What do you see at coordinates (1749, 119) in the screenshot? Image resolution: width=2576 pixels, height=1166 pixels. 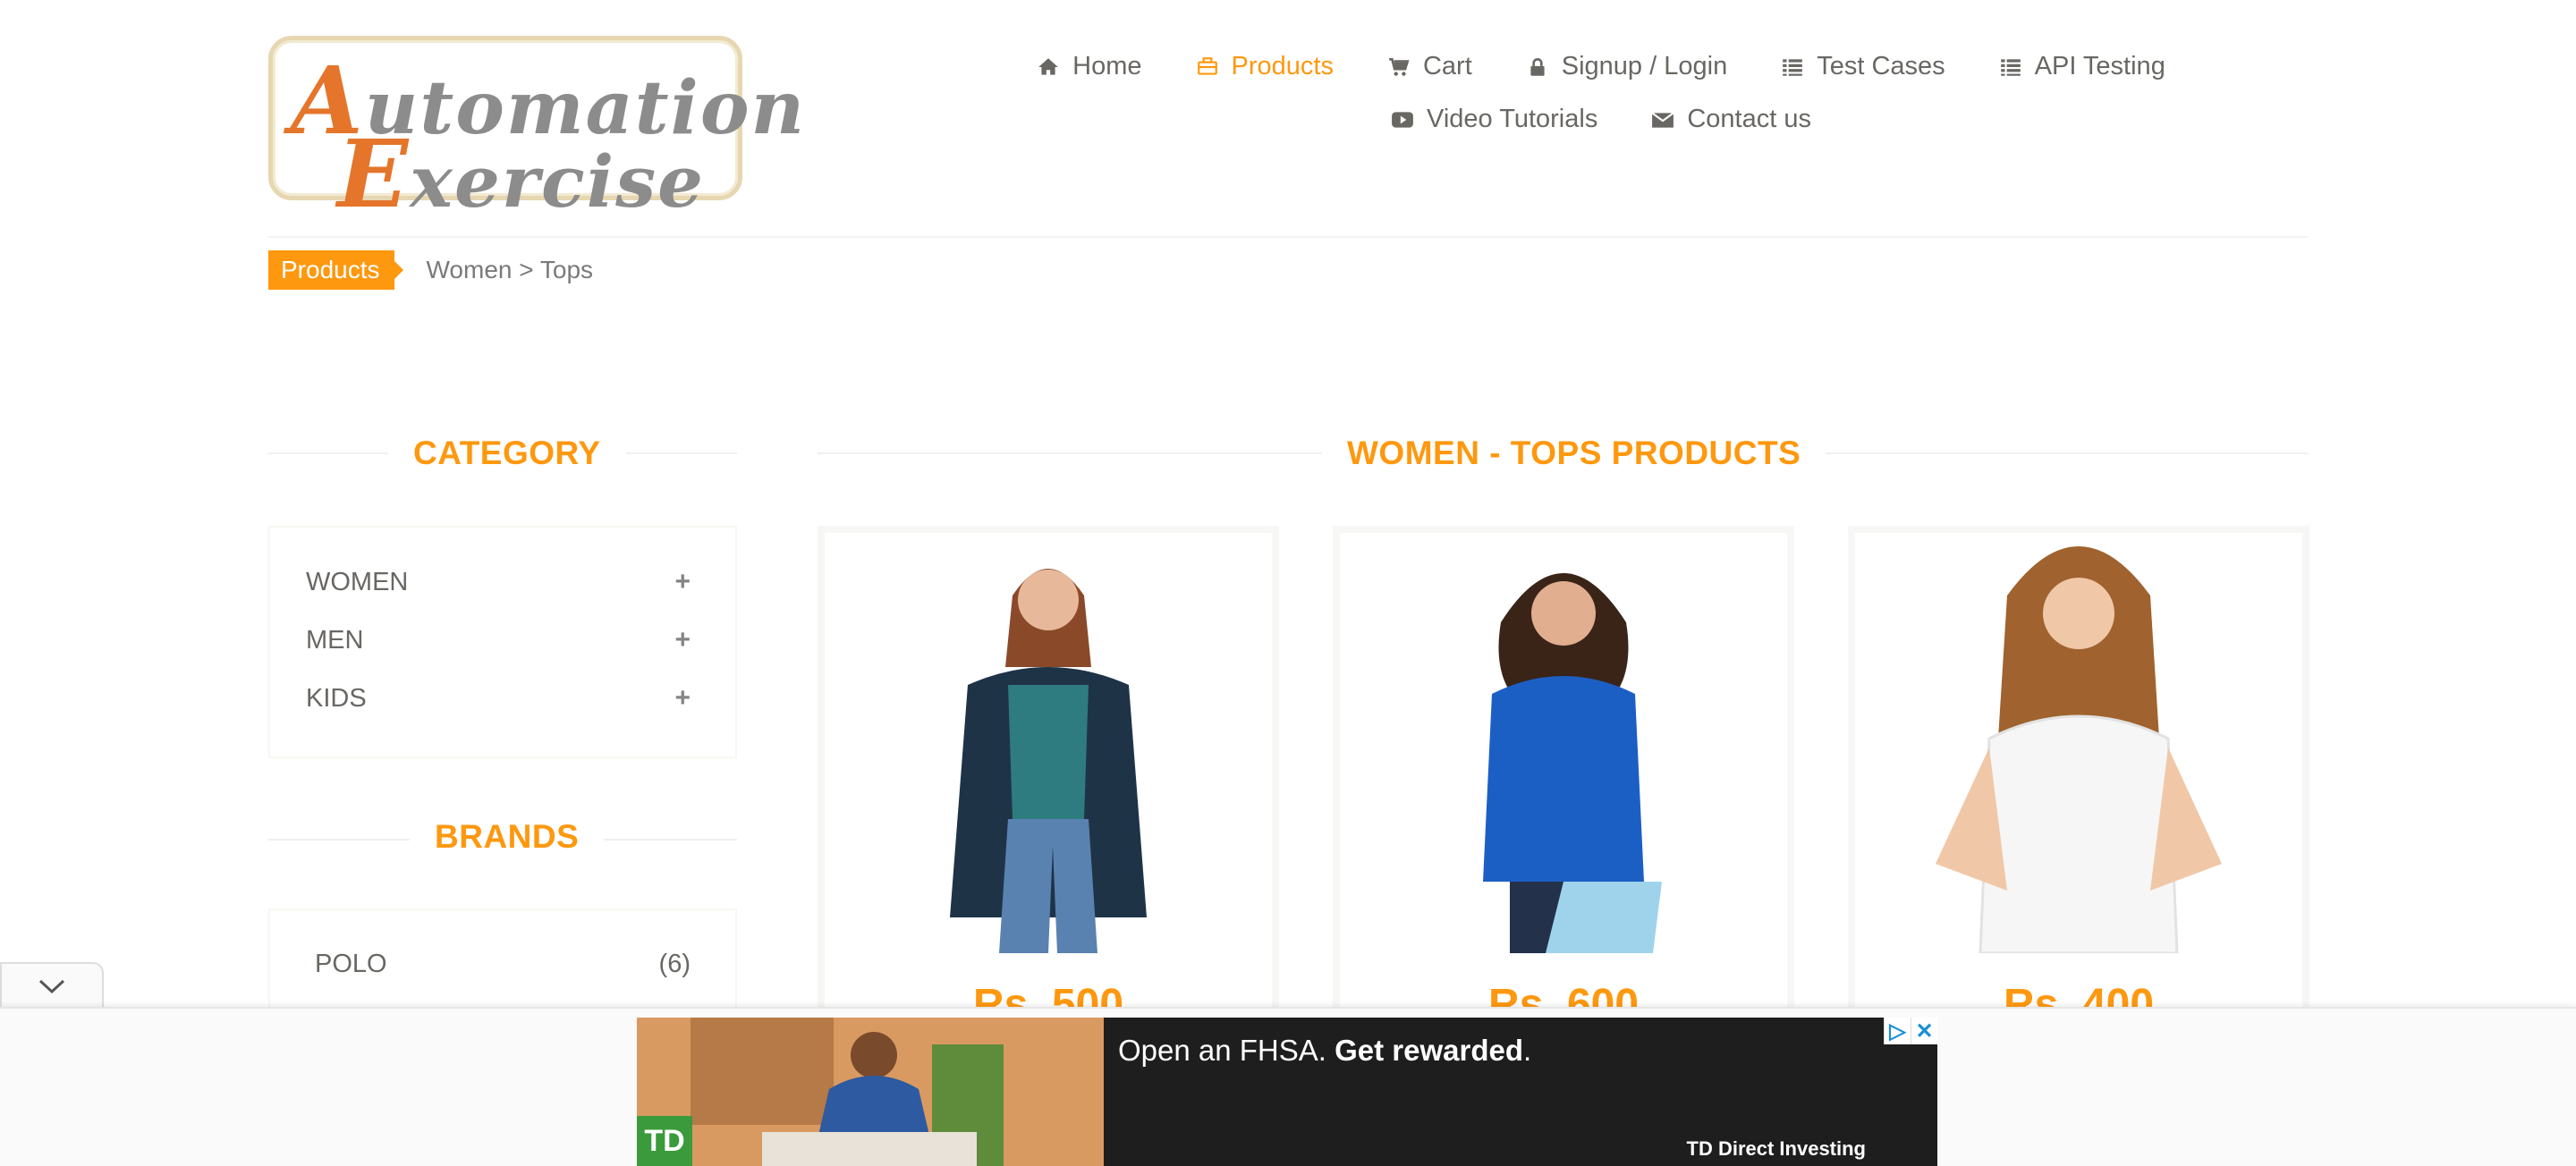 I see `nav-contact-label: Contact us` at bounding box center [1749, 119].